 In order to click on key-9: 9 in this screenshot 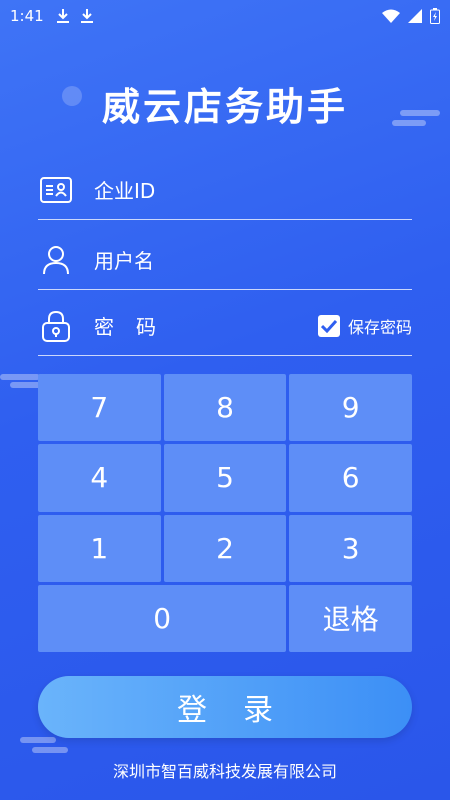, I will do `click(350, 408)`.